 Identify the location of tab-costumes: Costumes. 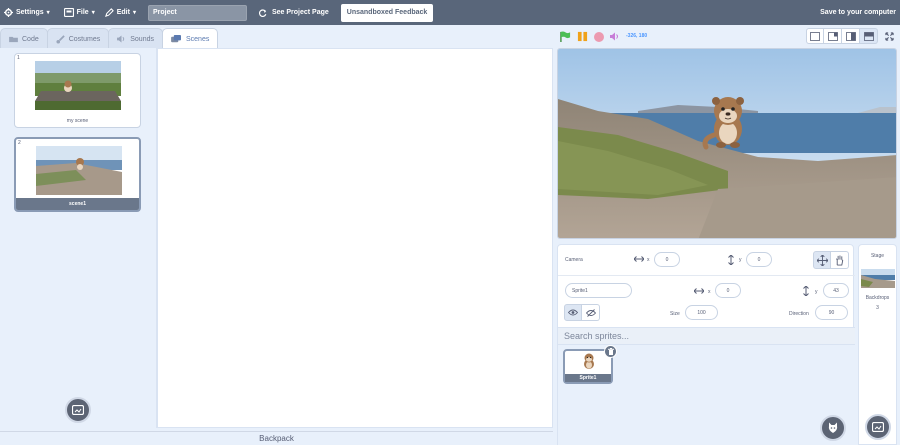
(78, 38).